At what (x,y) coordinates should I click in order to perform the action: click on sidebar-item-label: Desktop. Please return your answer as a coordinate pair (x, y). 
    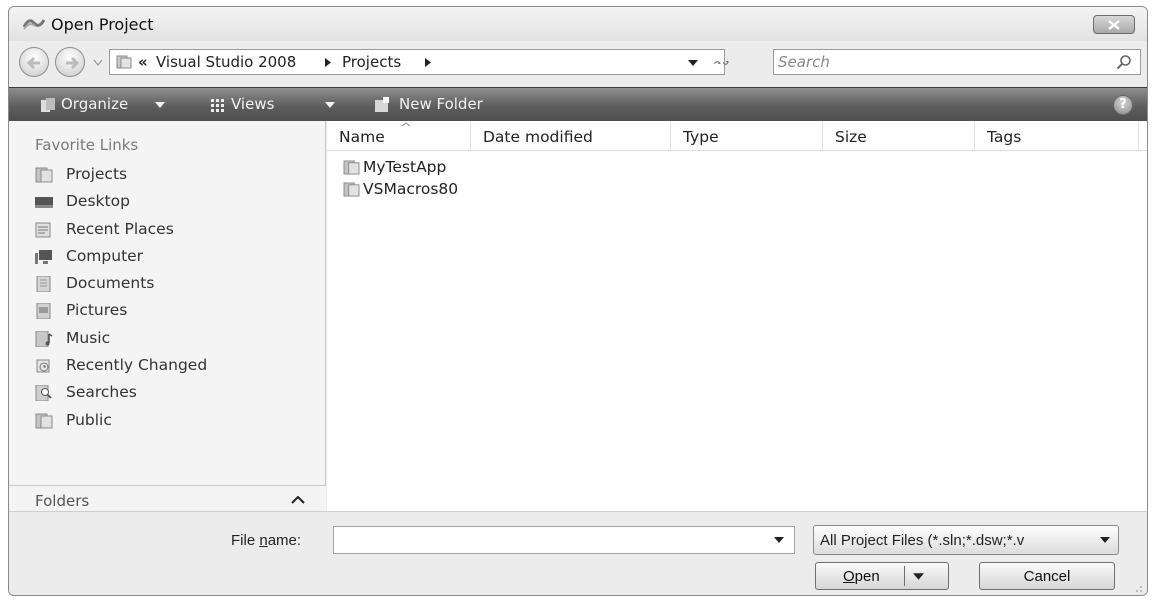
    Looking at the image, I should click on (98, 201).